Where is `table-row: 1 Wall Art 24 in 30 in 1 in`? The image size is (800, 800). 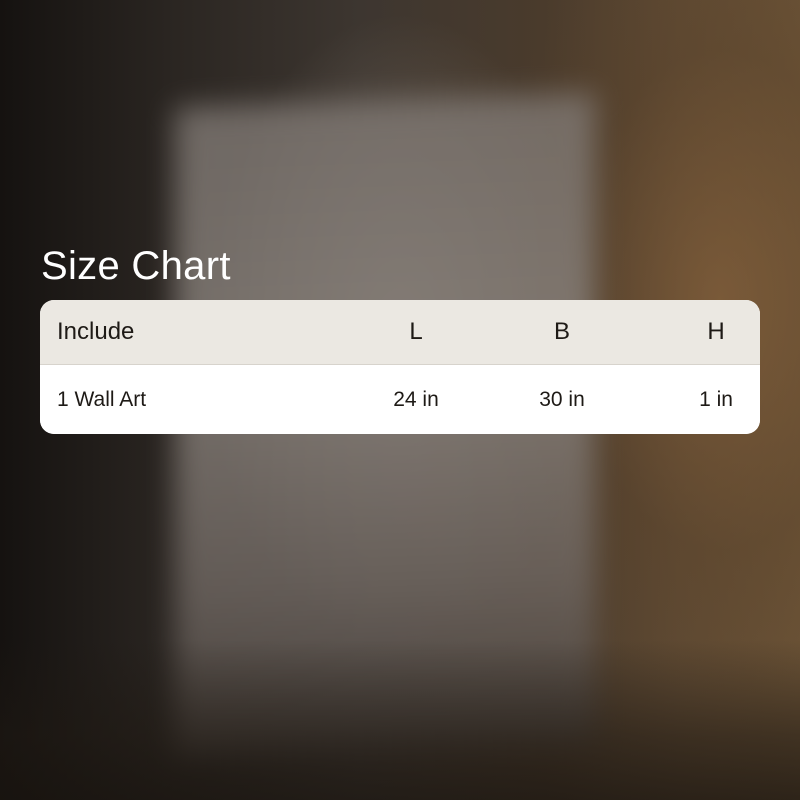
table-row: 1 Wall Art 24 in 30 in 1 in is located at coordinates (400, 399).